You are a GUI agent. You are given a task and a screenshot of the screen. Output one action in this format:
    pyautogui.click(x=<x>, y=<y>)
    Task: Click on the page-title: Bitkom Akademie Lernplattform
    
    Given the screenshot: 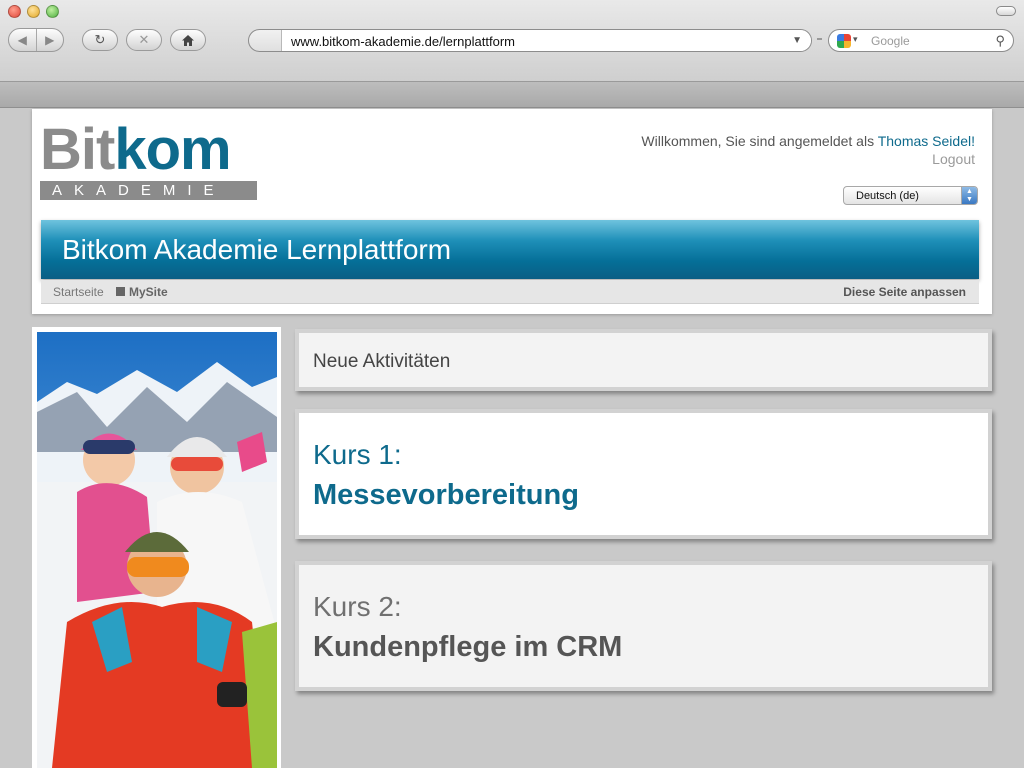 What is the action you would take?
    pyautogui.click(x=257, y=249)
    